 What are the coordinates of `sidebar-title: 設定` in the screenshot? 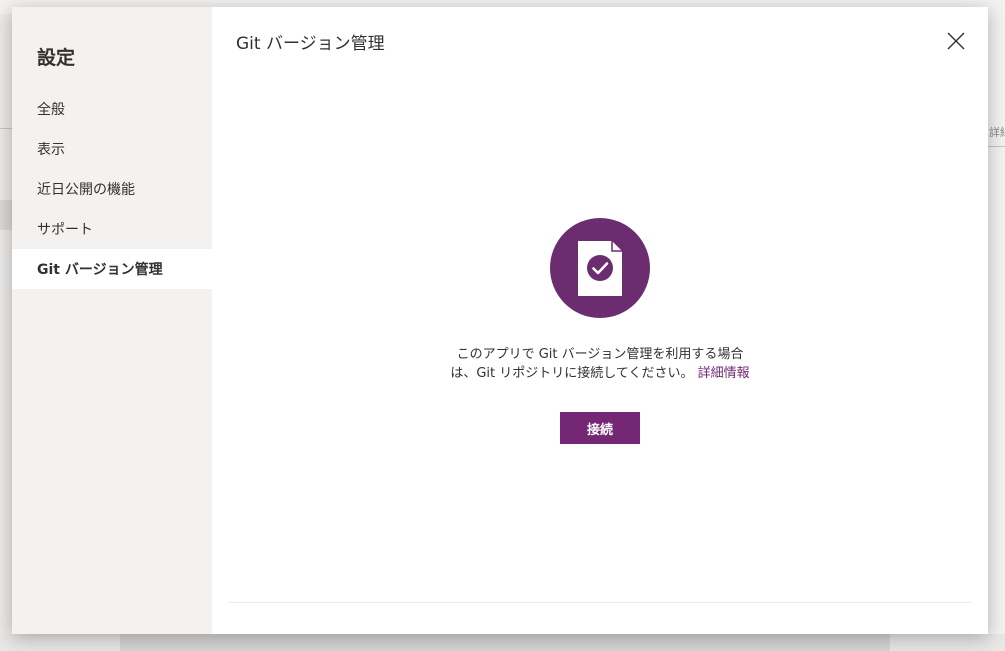 It's located at (56, 58).